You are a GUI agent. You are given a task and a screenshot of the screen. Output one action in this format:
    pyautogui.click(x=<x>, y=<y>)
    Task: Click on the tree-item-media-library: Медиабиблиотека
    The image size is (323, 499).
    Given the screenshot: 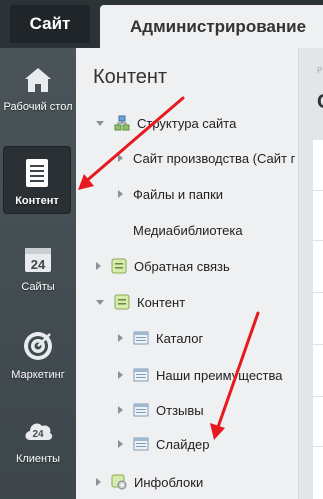 What is the action you would take?
    pyautogui.click(x=180, y=230)
    